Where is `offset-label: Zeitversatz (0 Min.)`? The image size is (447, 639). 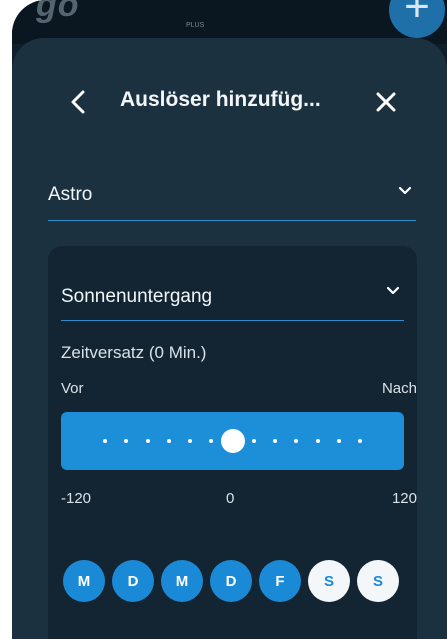
offset-label: Zeitversatz (0 Min.) is located at coordinates (134, 352).